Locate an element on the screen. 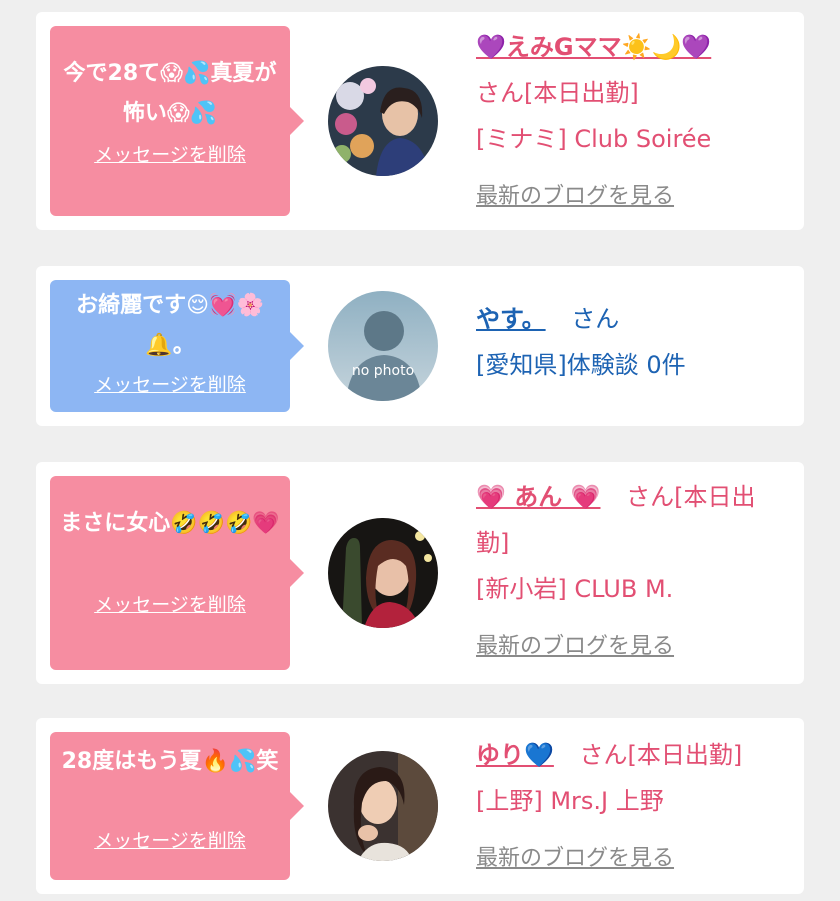  store-info: [愛知県]体験談 0件 is located at coordinates (581, 365).